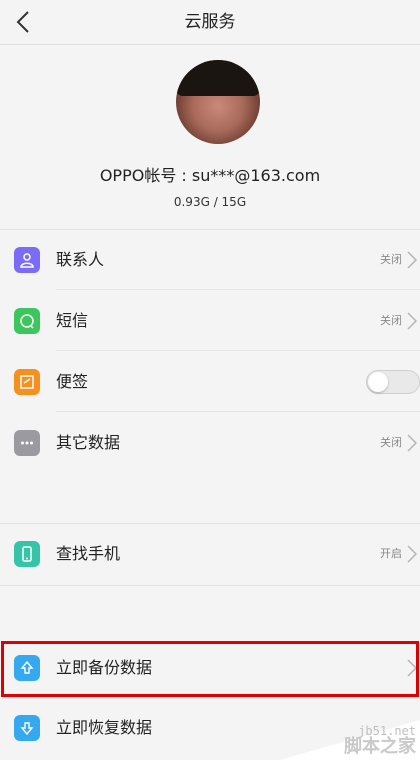  I want to click on avatar, so click(218, 102).